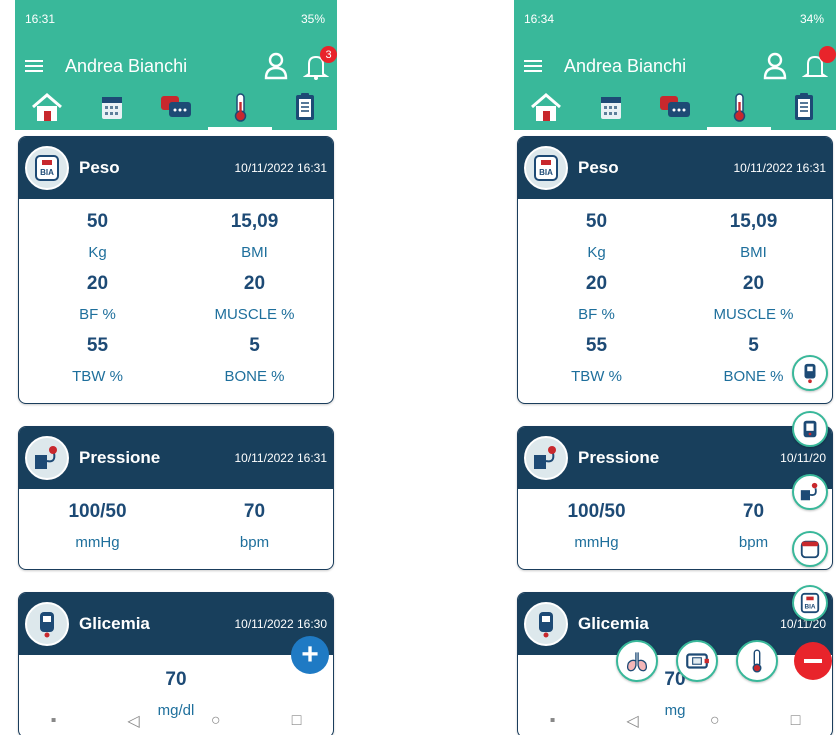  I want to click on value-bone: 5, so click(254, 345).